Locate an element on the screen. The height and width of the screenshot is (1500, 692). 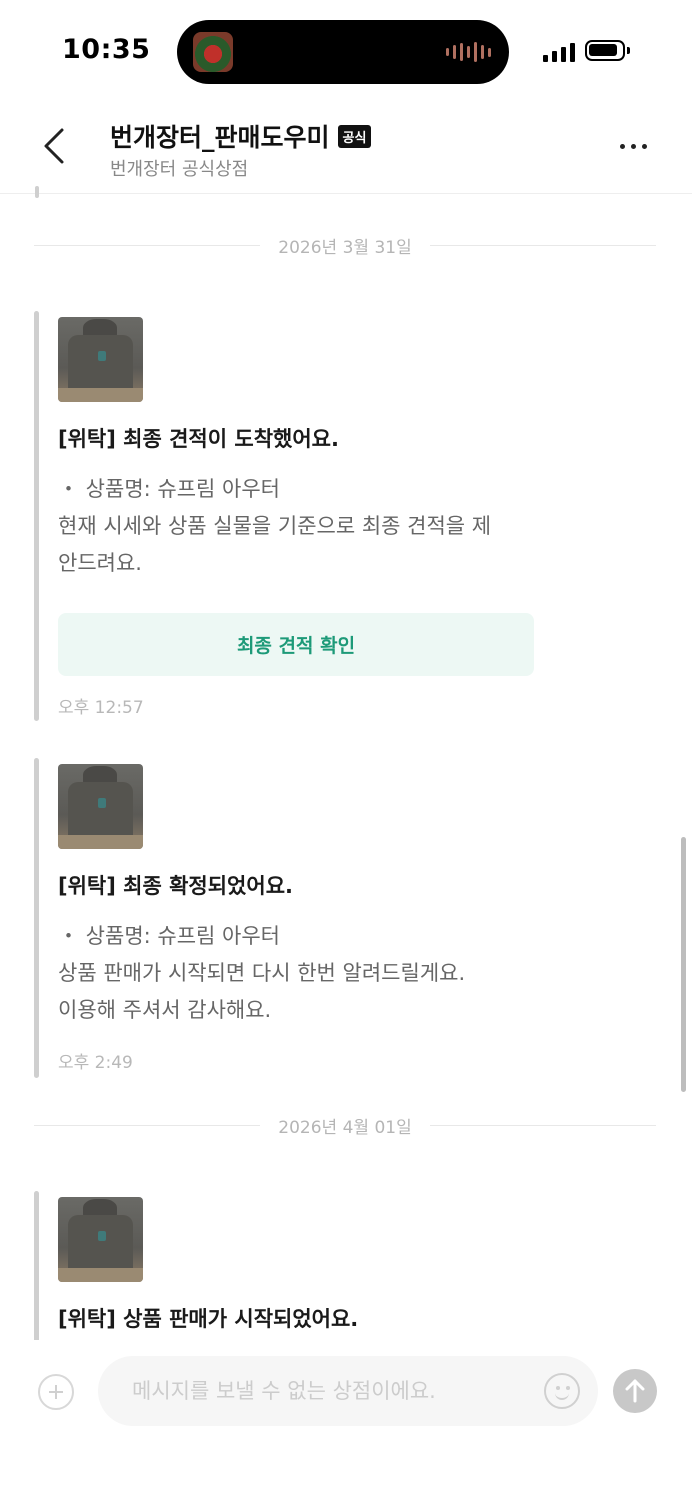
battery-icon is located at coordinates (607, 50).